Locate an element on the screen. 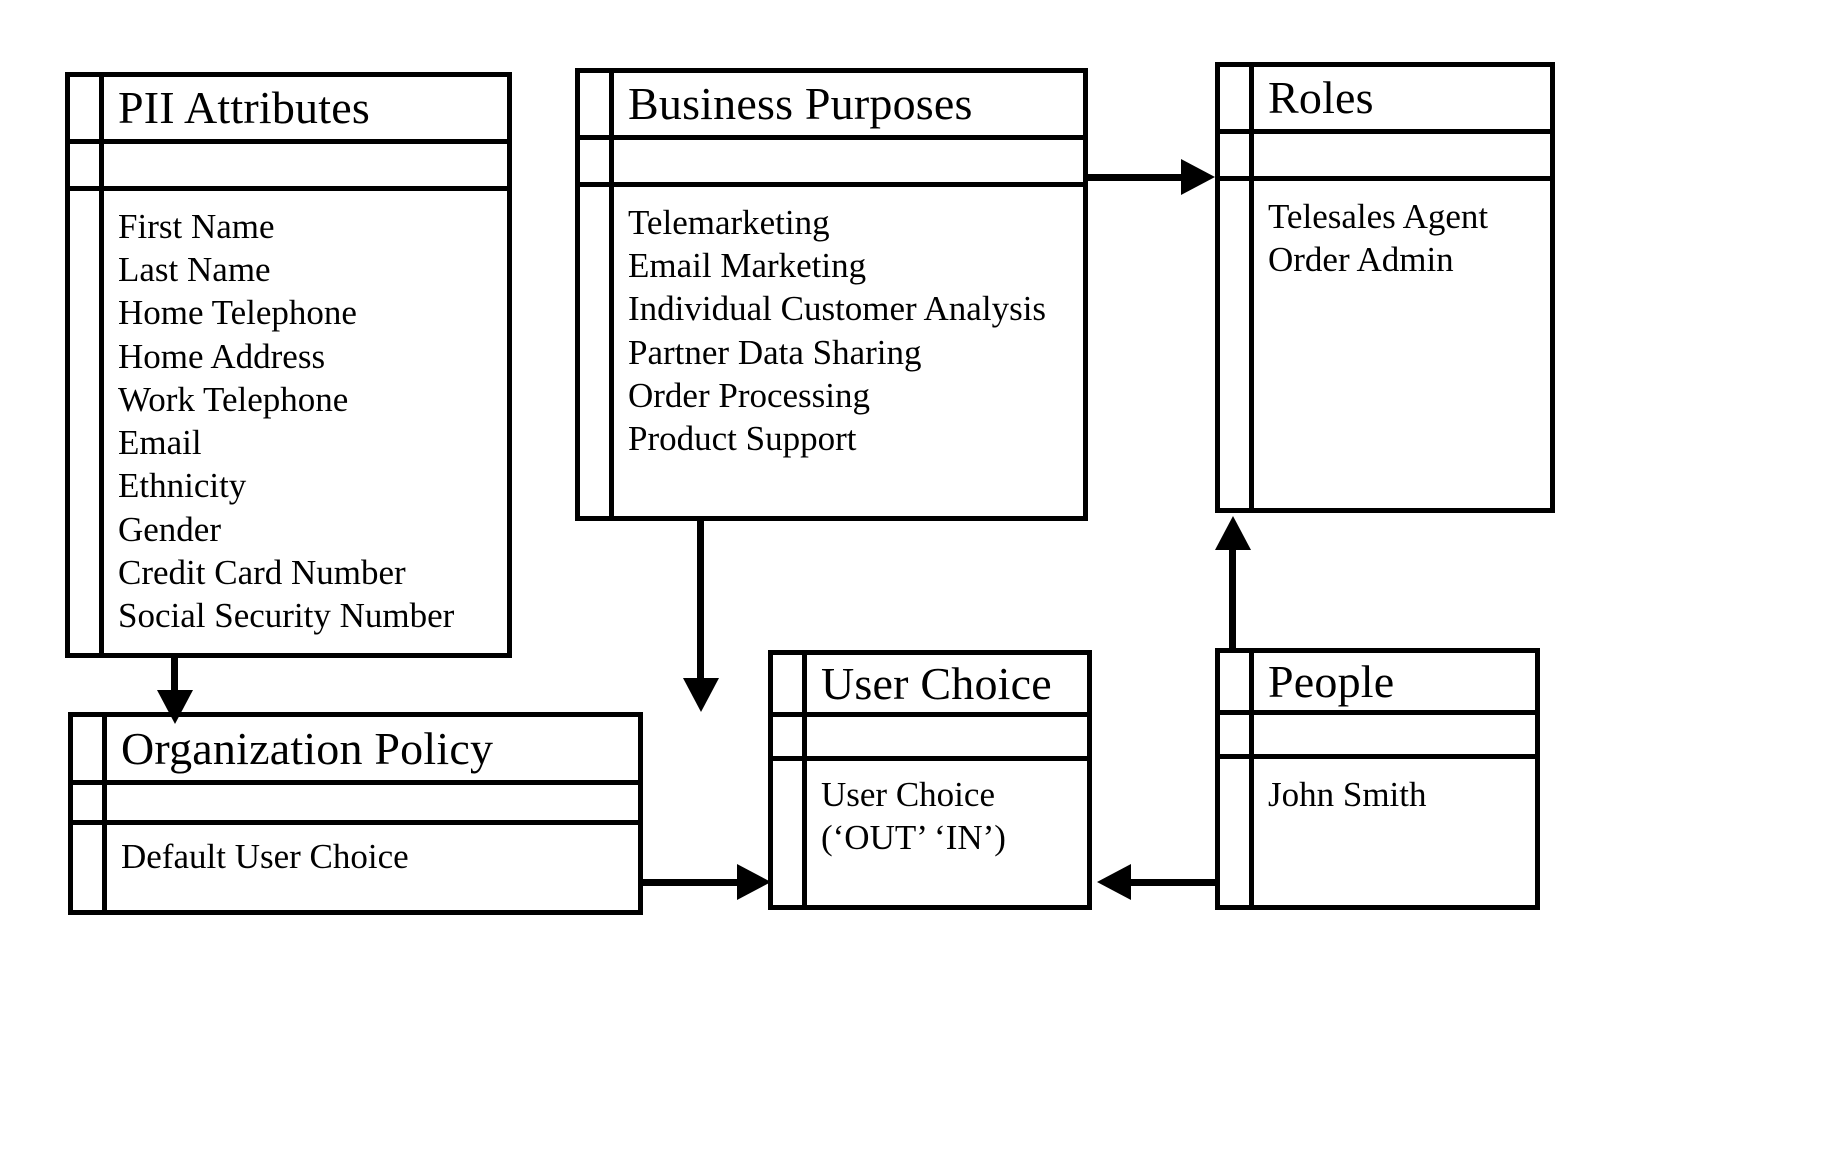  class-compartments: Organization Policy Default User Choice is located at coordinates (372, 813).